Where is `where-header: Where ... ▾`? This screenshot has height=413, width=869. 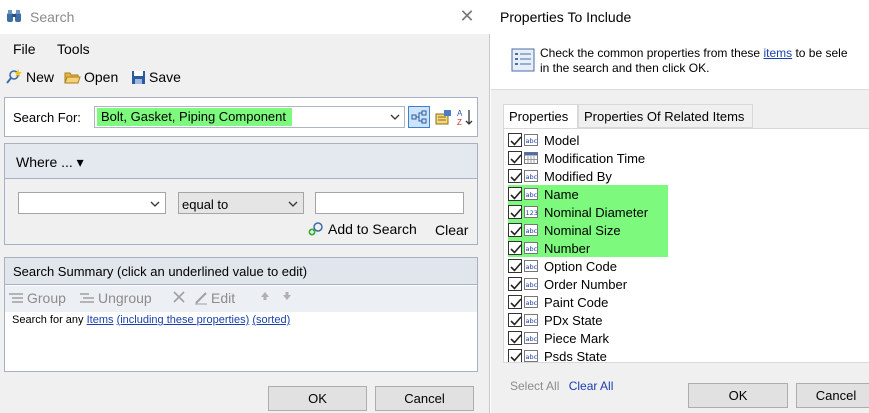
where-header: Where ... ▾ is located at coordinates (241, 161).